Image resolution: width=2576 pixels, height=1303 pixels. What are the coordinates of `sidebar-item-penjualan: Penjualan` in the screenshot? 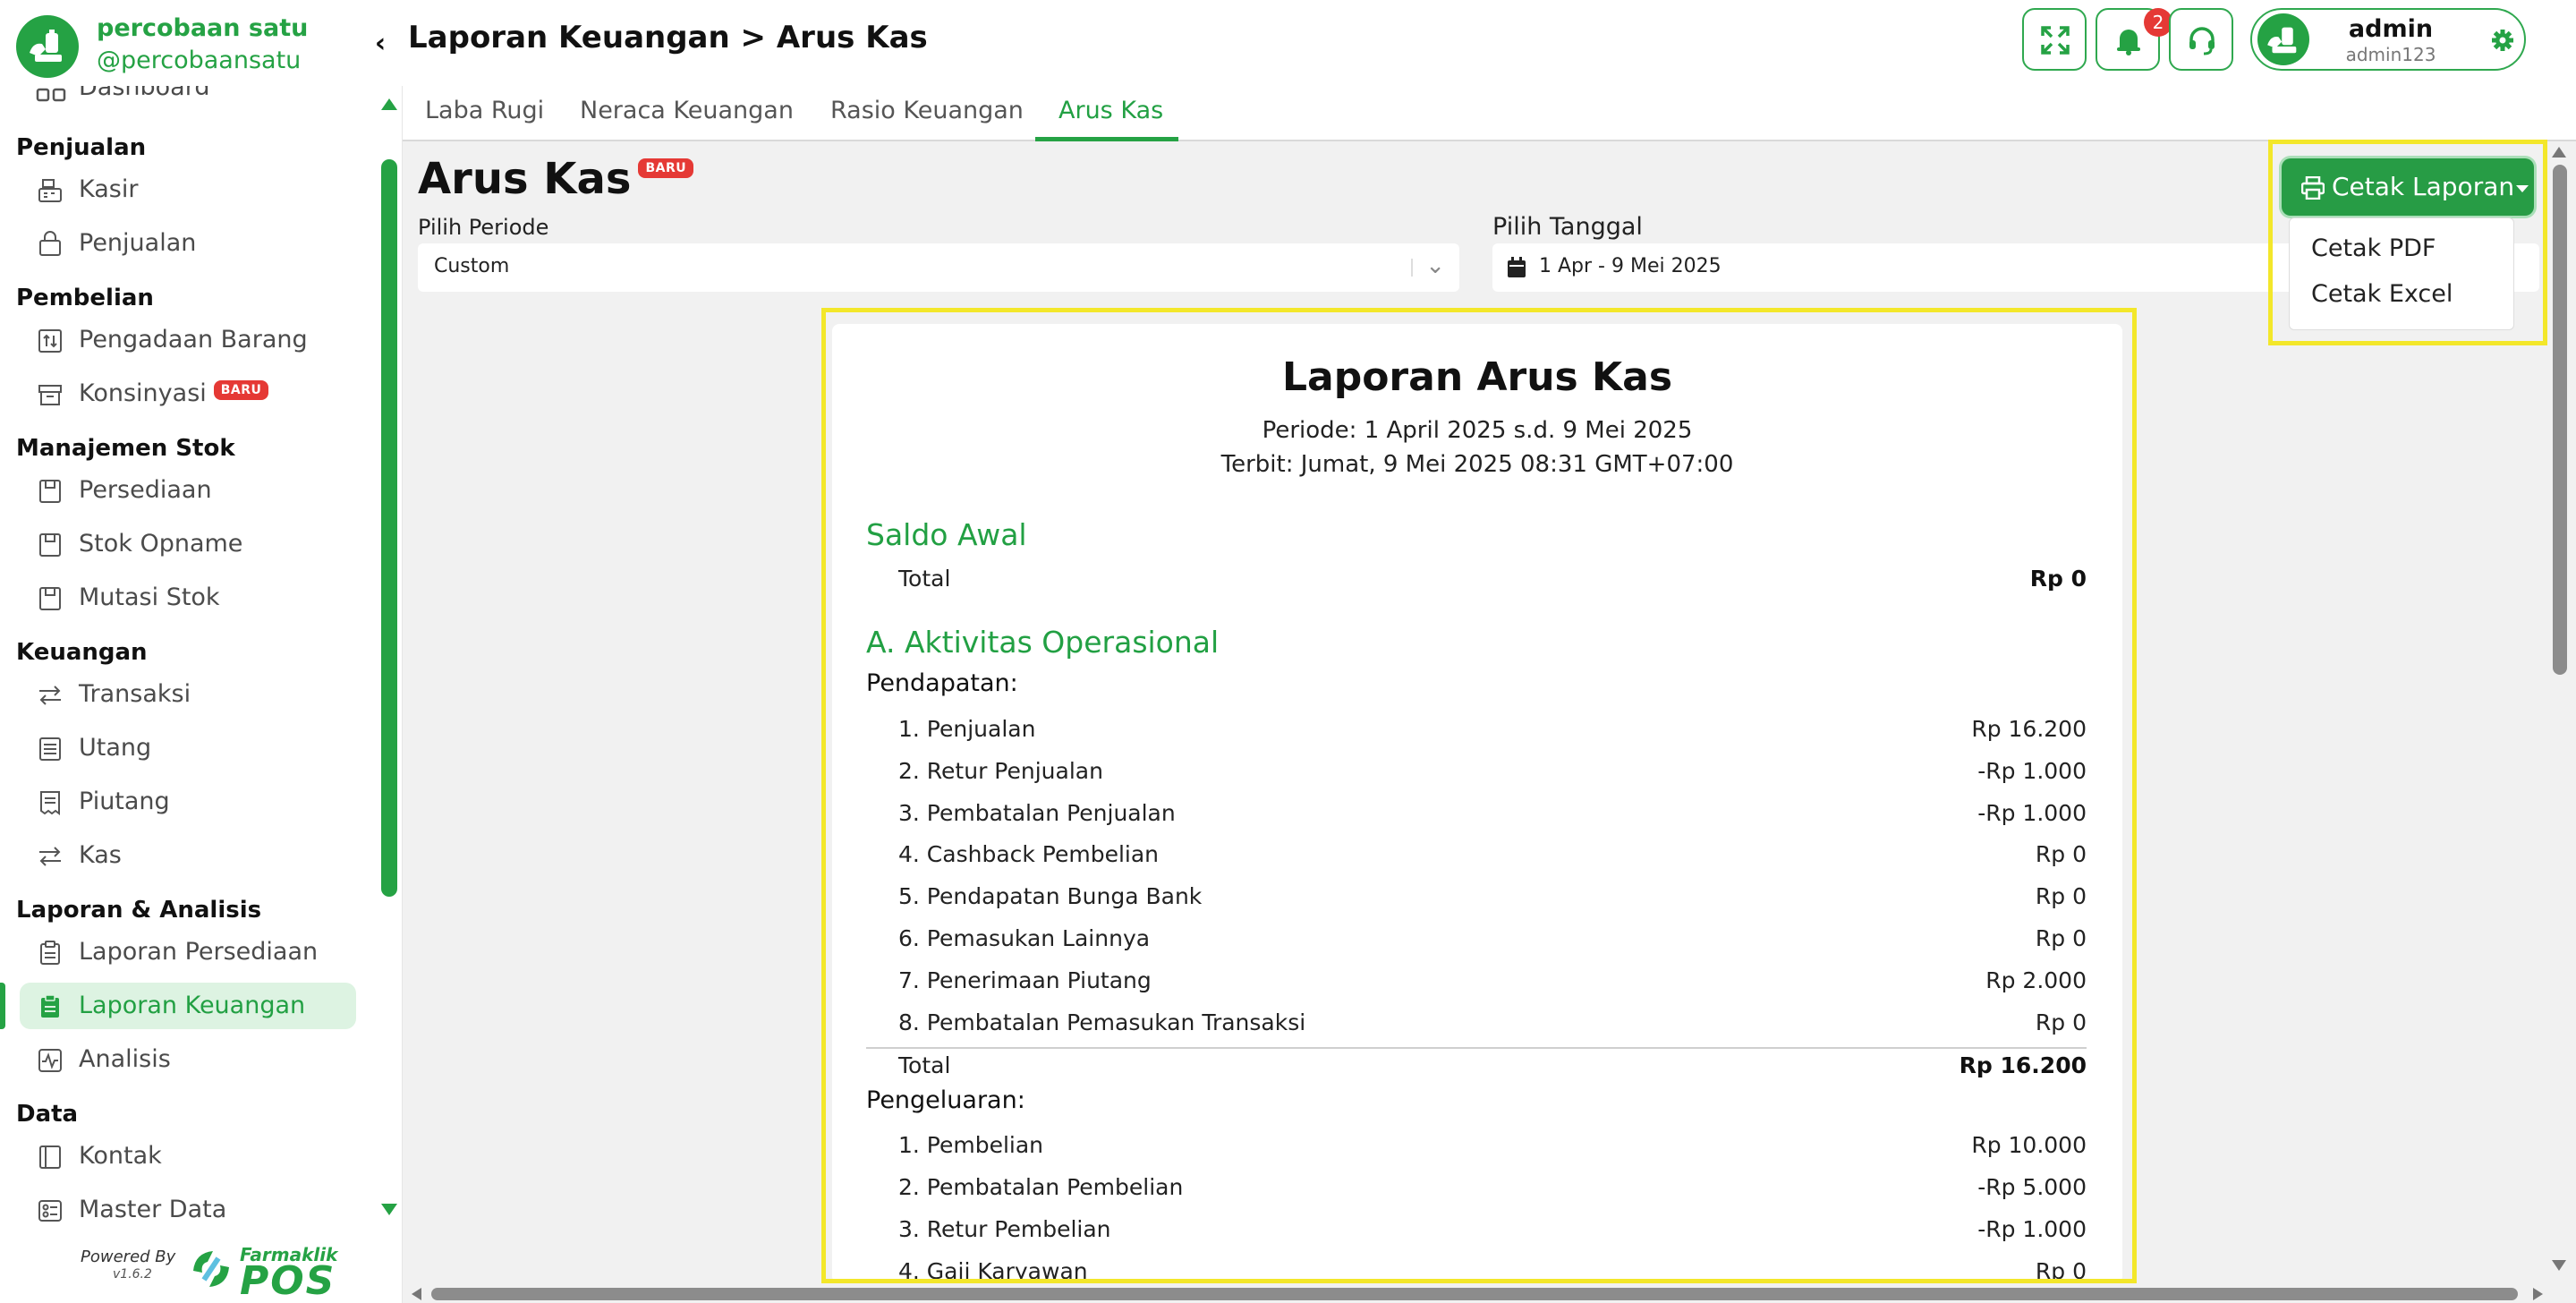 It's located at (188, 244).